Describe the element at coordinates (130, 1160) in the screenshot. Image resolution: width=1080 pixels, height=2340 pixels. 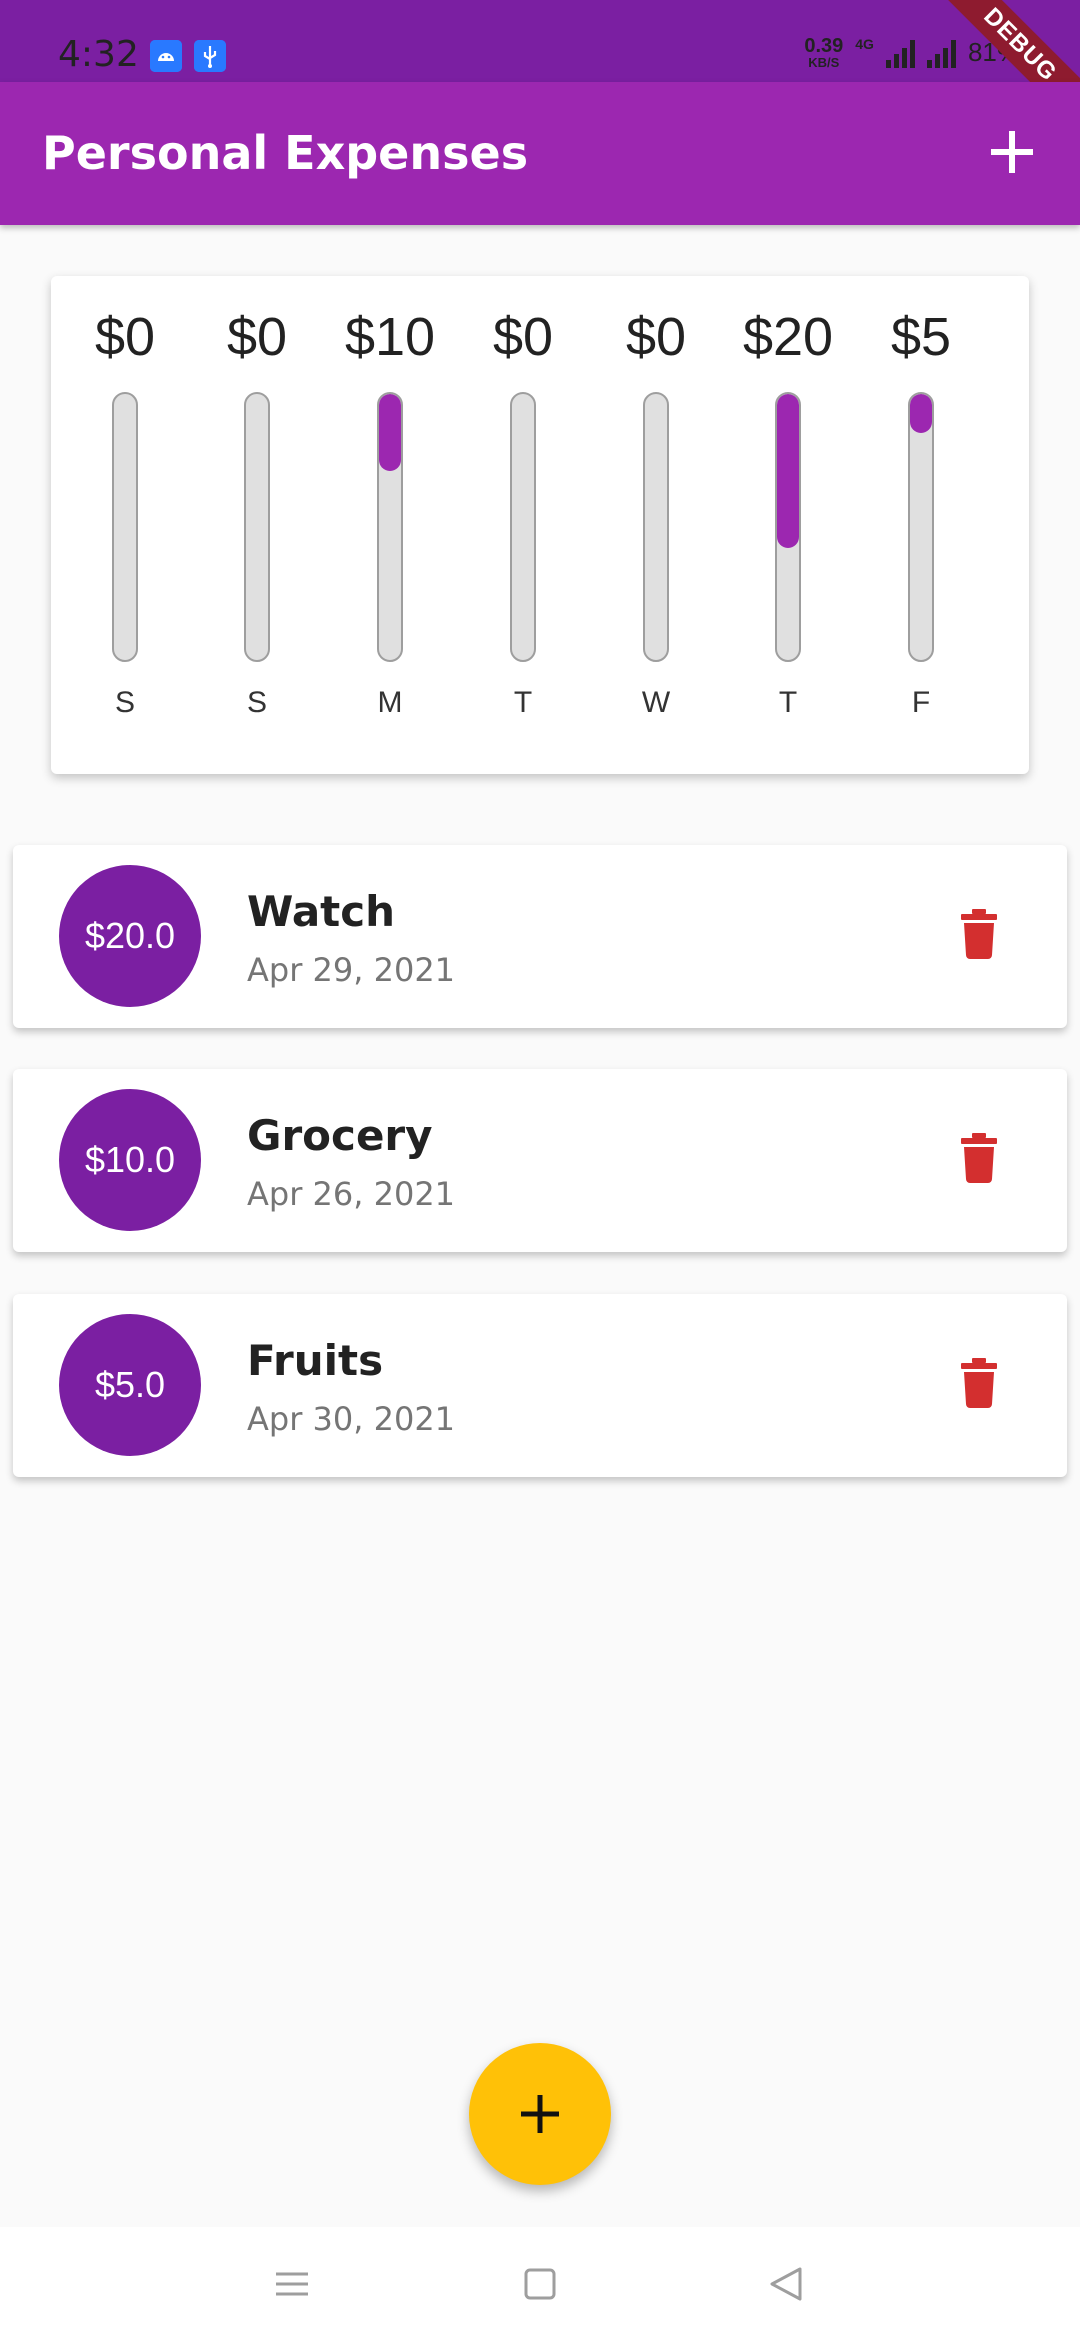
I see `amount-avatar: $10.0` at that location.